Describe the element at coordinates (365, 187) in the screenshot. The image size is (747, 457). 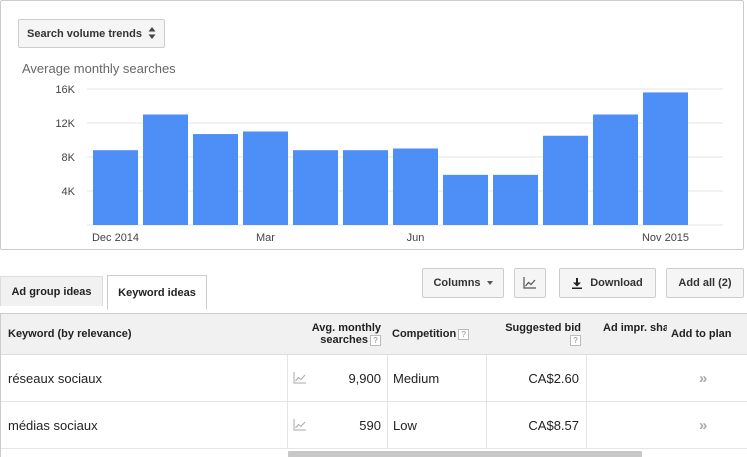
I see `bar-may` at that location.